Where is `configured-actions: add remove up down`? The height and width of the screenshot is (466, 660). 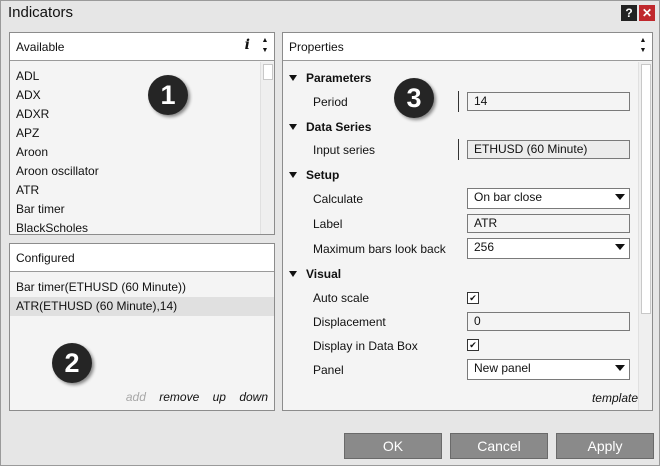
configured-actions: add remove up down is located at coordinates (192, 397).